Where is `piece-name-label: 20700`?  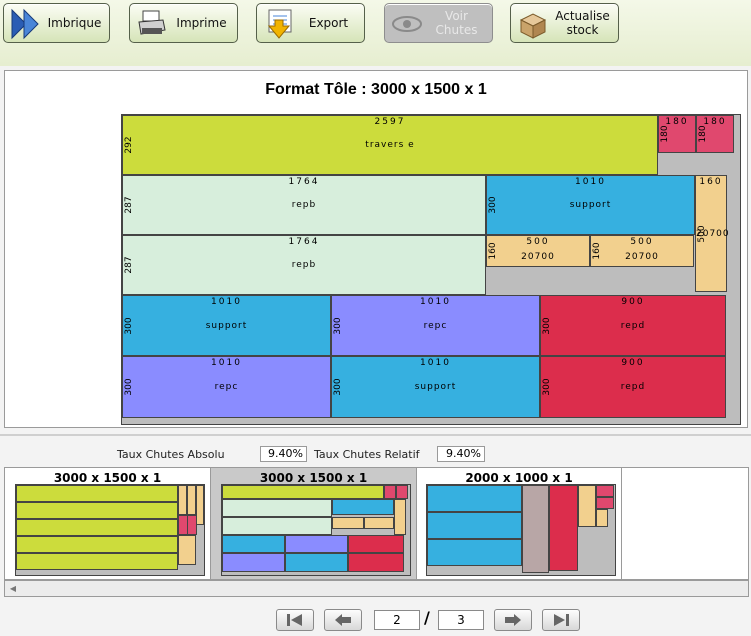 piece-name-label: 20700 is located at coordinates (713, 233).